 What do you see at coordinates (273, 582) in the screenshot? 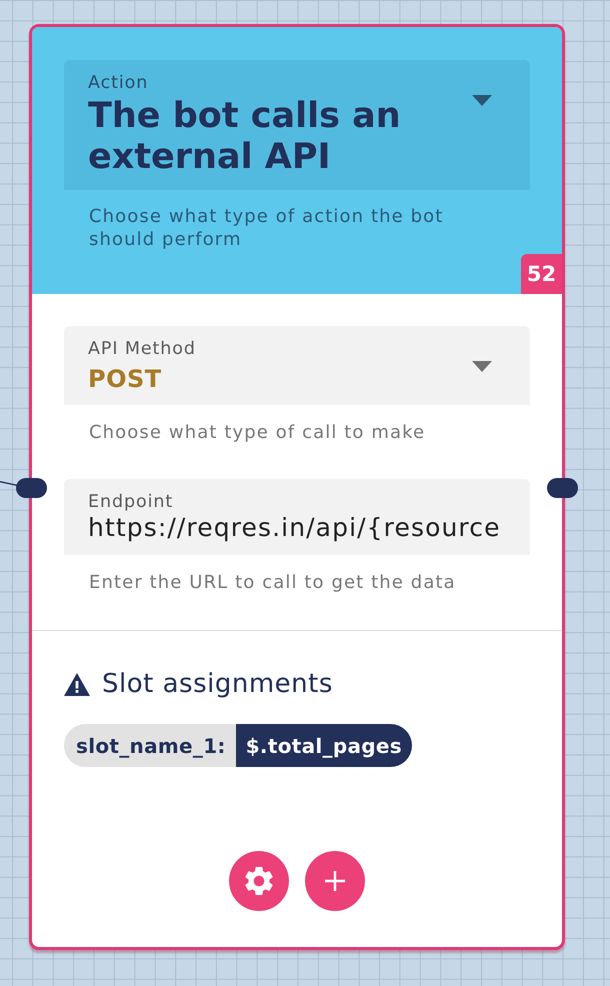
I see `helper-text: Enter the URL to call to get the data` at bounding box center [273, 582].